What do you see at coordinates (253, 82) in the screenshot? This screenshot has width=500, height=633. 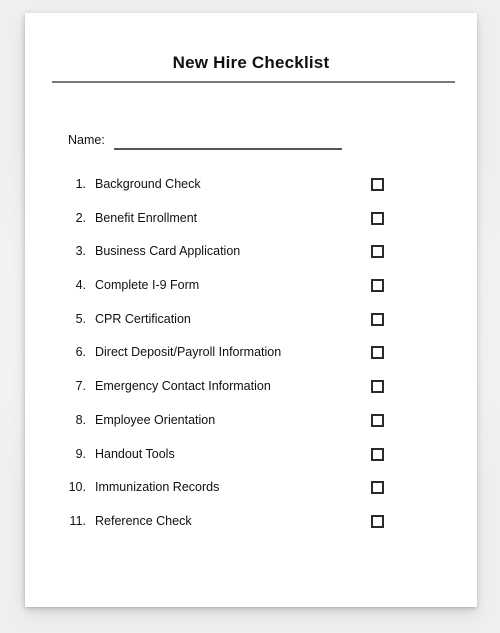 I see `title-divider` at bounding box center [253, 82].